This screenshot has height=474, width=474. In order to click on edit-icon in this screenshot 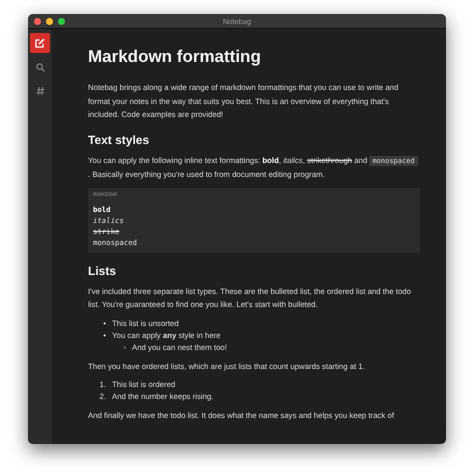, I will do `click(40, 43)`.